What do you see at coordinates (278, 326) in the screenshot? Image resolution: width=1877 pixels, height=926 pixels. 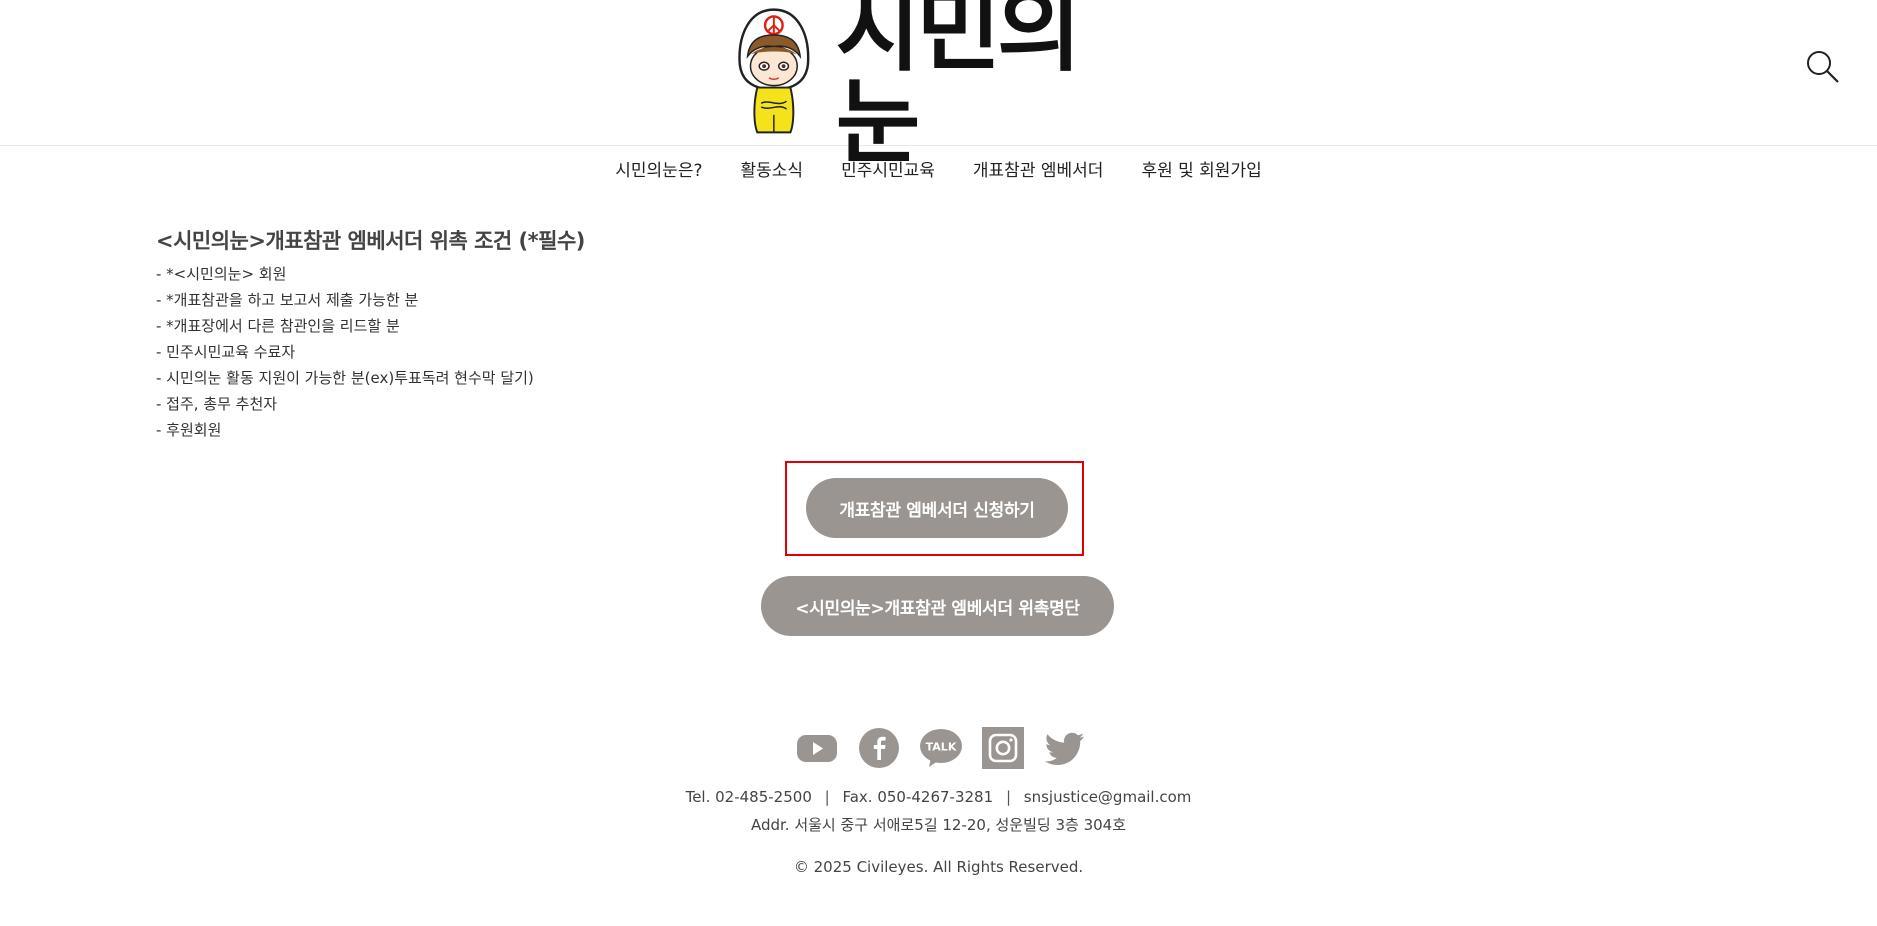 I see `list-item: - *개표장에서 다른 참관인을 리드할 분` at bounding box center [278, 326].